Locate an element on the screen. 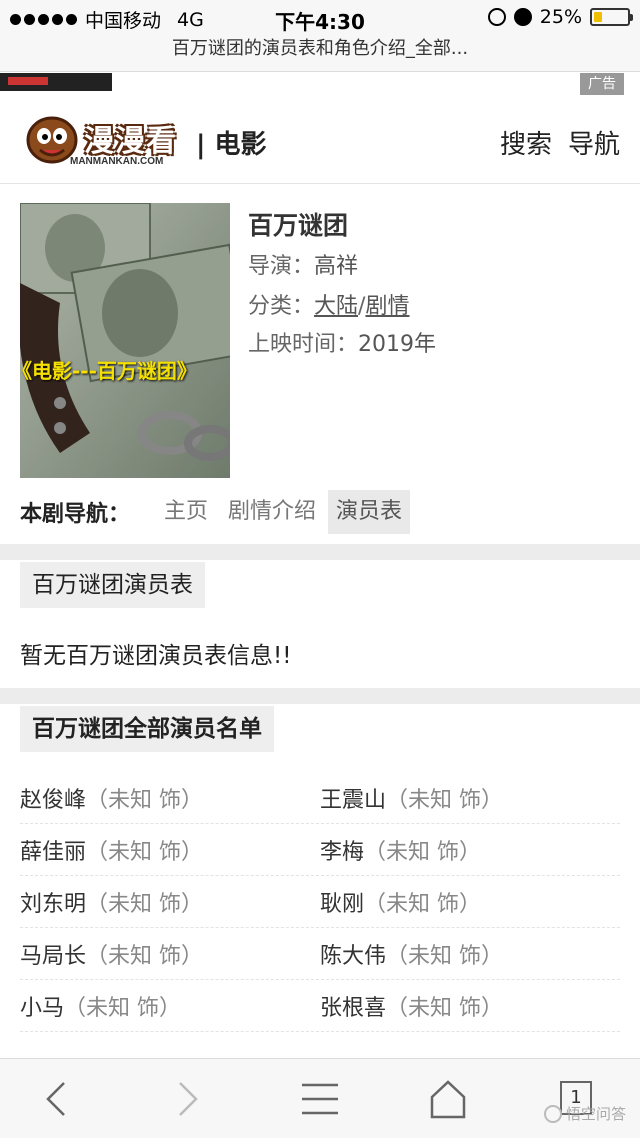  actor-name: 张根喜 is located at coordinates (353, 1008).